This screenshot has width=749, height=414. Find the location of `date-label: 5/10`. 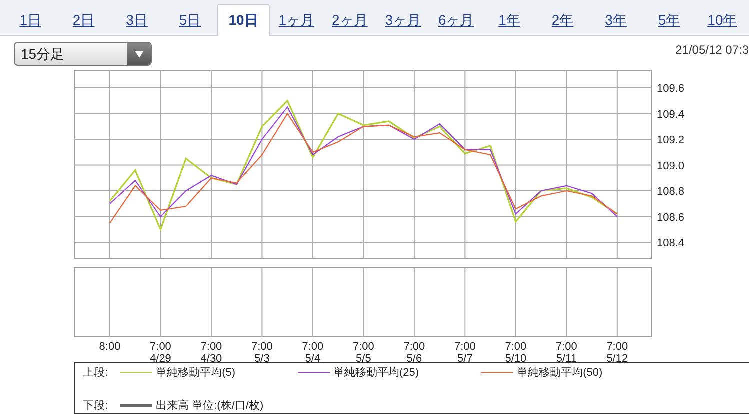

date-label: 5/10 is located at coordinates (516, 359).